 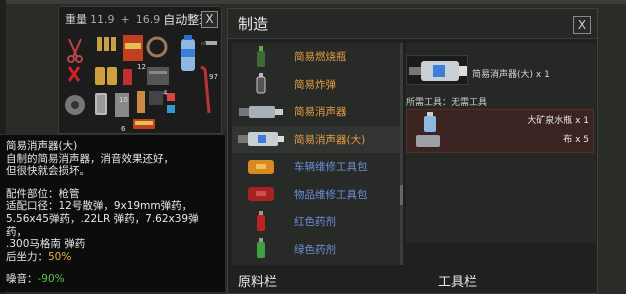 I want to click on tooltip-desc-1: 自制的简易消声器，消音效果还好，, so click(x=90, y=158).